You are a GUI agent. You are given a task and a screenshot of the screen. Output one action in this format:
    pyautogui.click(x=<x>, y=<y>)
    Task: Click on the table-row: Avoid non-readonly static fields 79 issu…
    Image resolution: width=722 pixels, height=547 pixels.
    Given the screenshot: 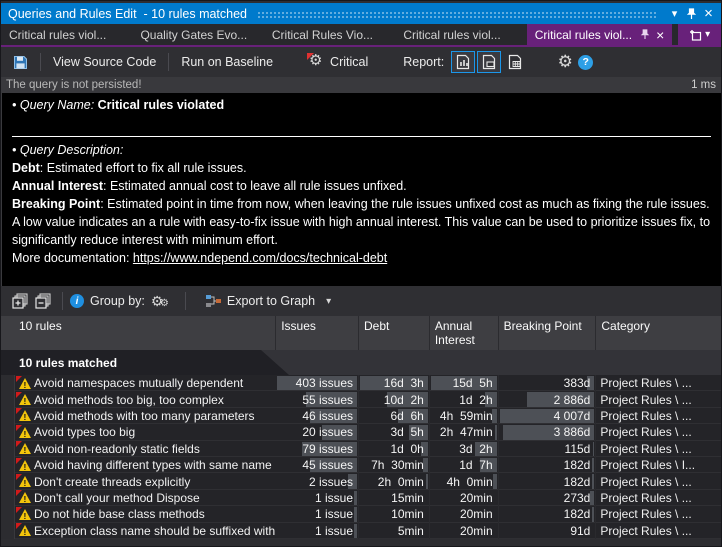 What is the action you would take?
    pyautogui.click(x=361, y=448)
    